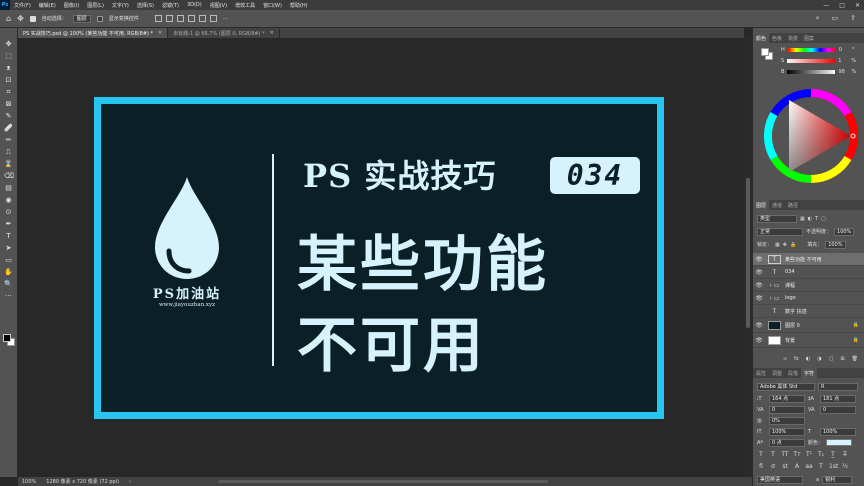 Image resolution: width=864 pixels, height=486 pixels. I want to click on layer-row: 👁 图层 0 🔒, so click(808, 325).